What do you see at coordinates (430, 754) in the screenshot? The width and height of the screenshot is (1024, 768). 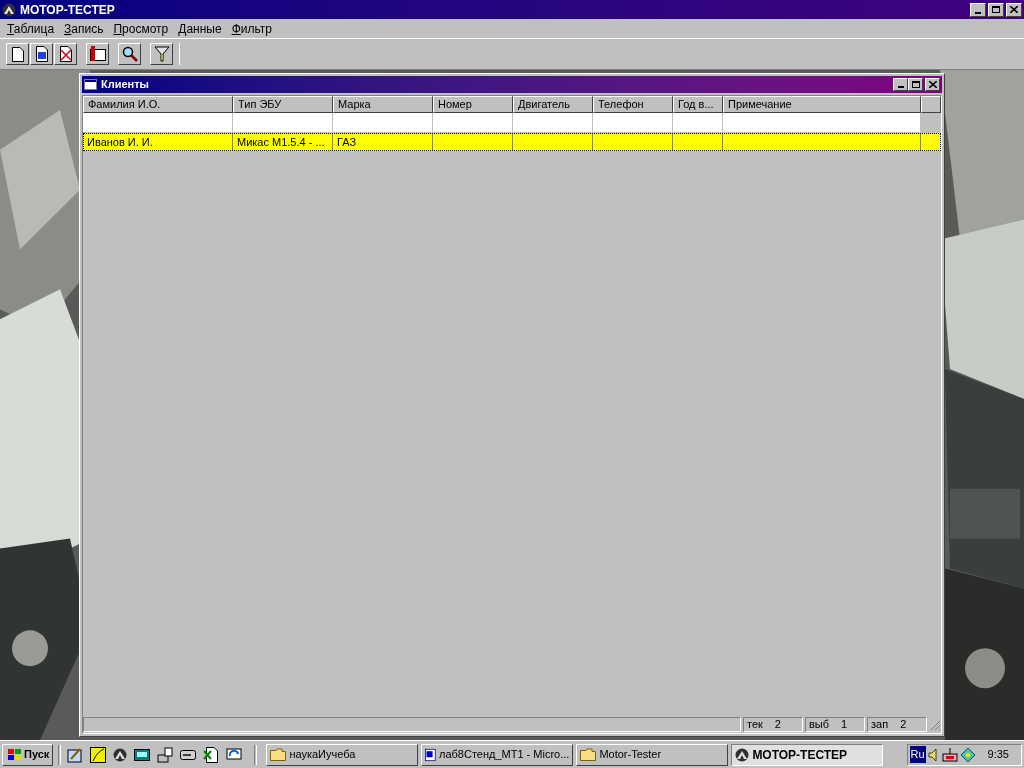 I see `document-icon` at bounding box center [430, 754].